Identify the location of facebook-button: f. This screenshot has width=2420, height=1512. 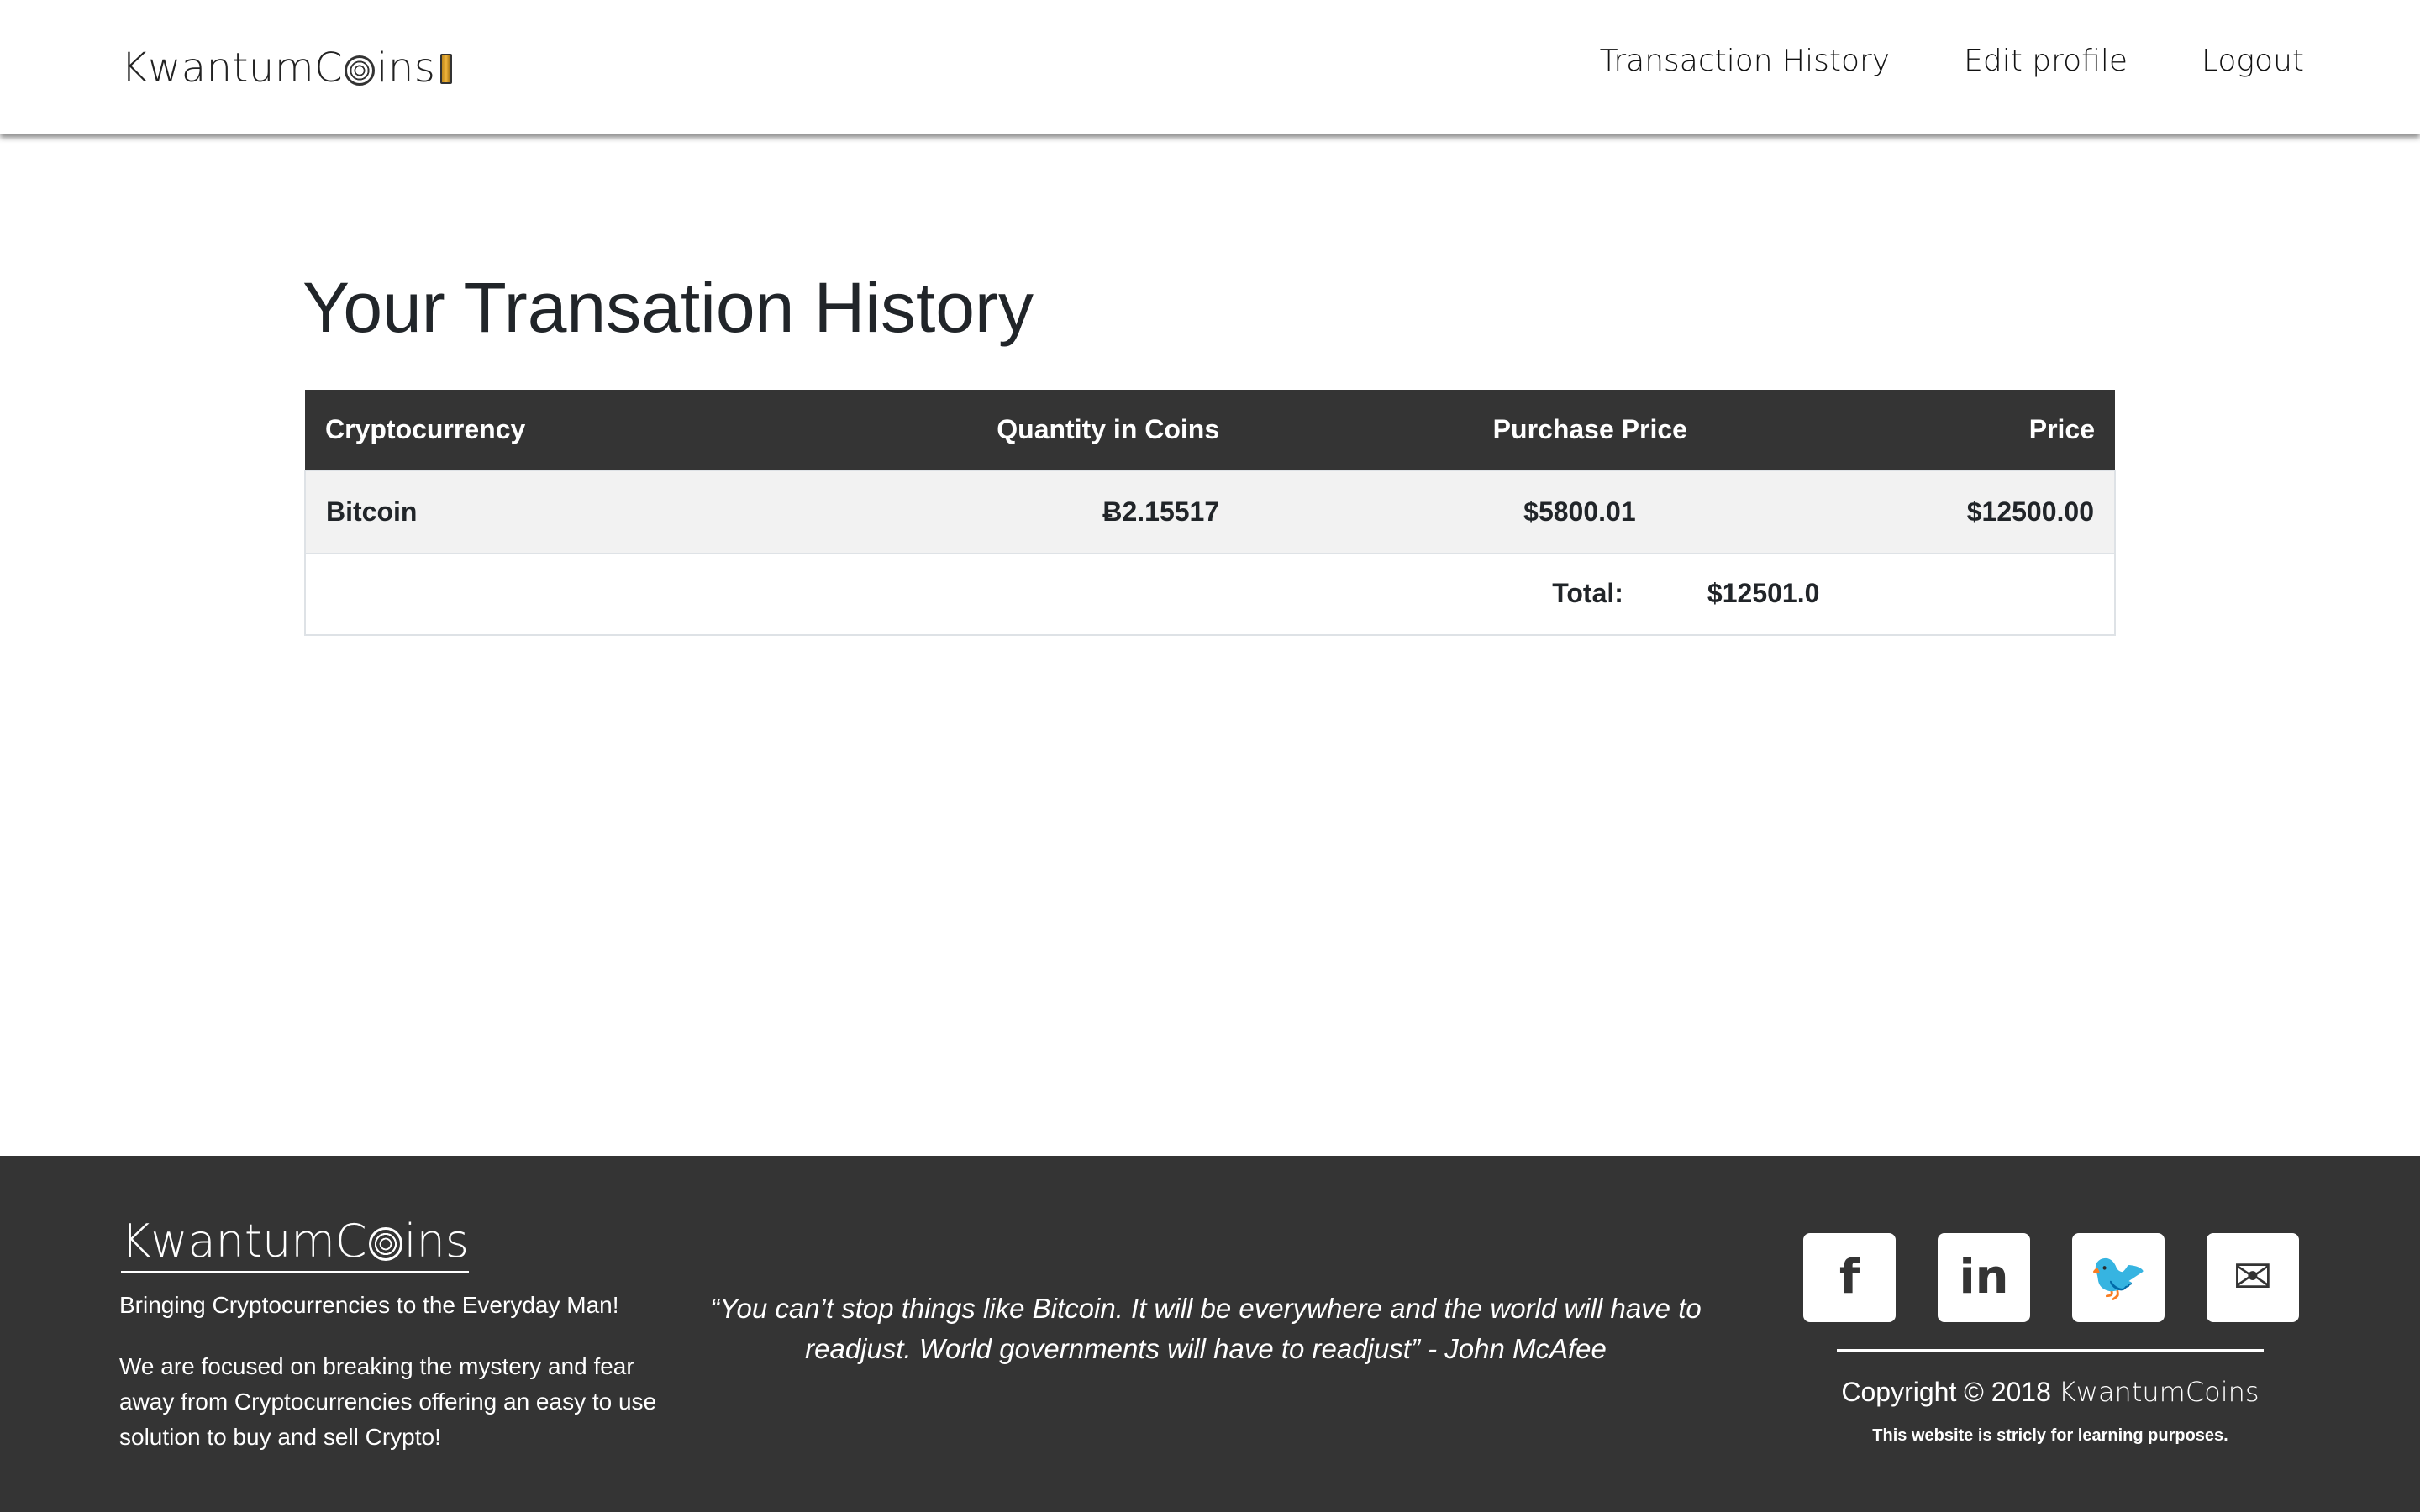
(1850, 1277).